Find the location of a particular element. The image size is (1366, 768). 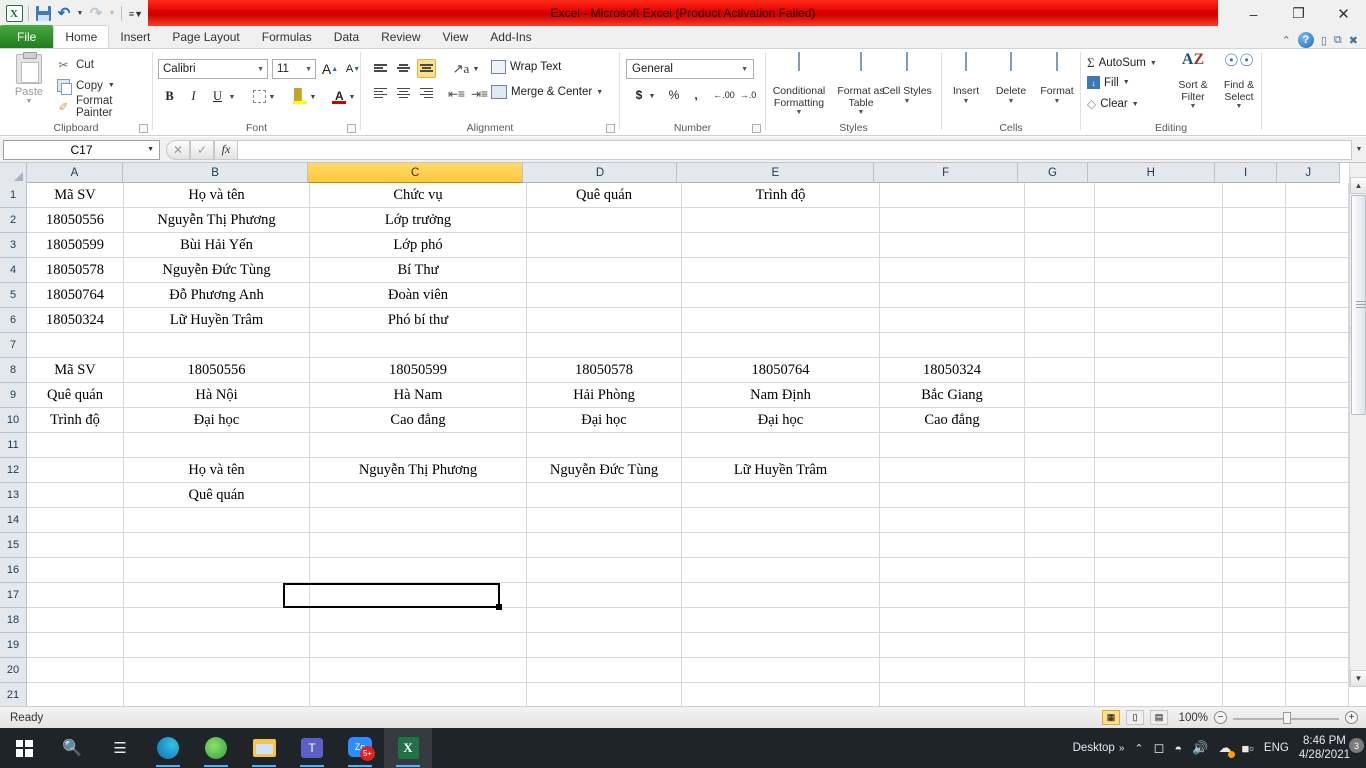

name-box-dropdown-icon: ▼ is located at coordinates (150, 149).